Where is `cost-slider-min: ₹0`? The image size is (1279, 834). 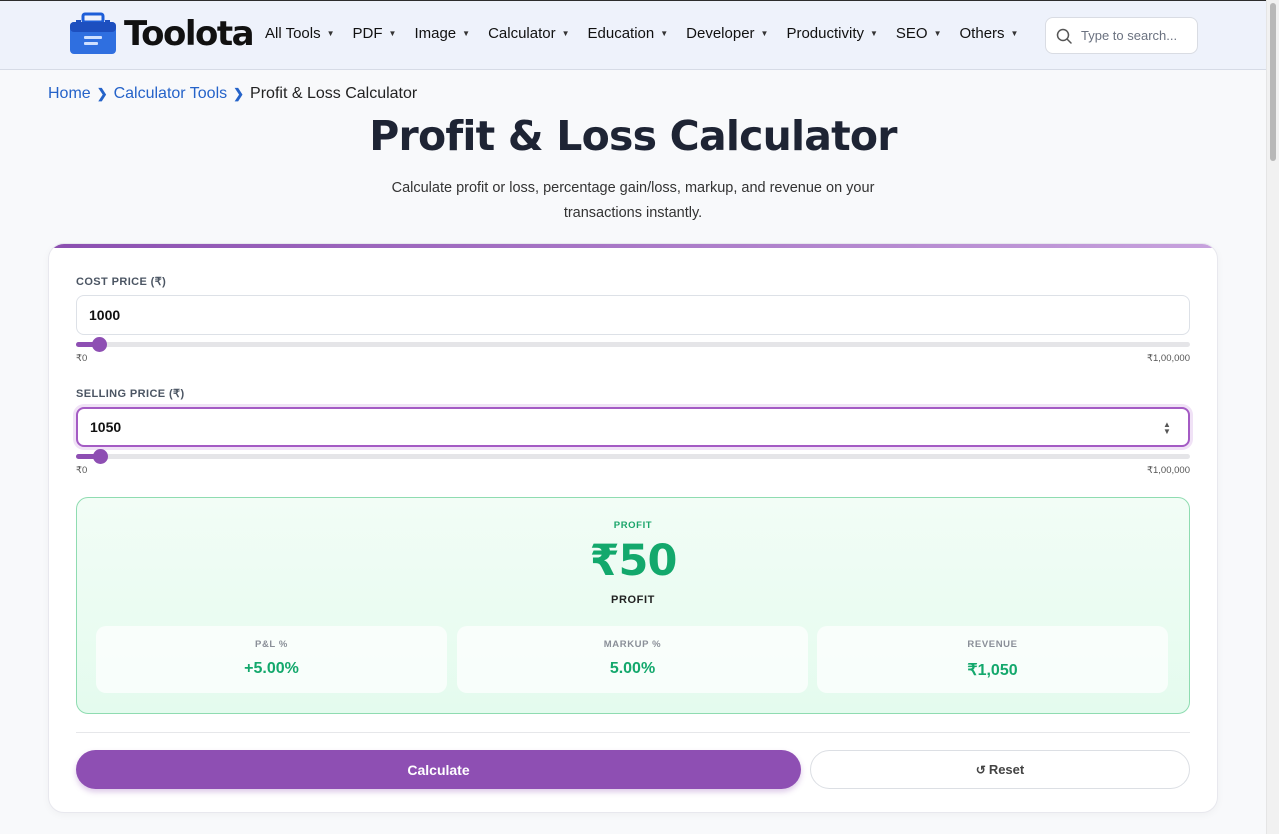
cost-slider-min: ₹0 is located at coordinates (82, 358).